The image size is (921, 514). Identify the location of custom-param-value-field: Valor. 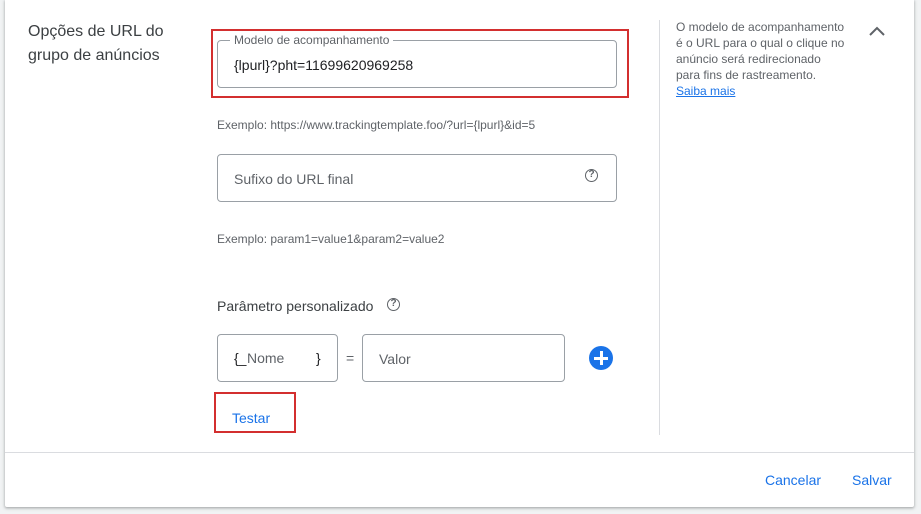
(463, 358).